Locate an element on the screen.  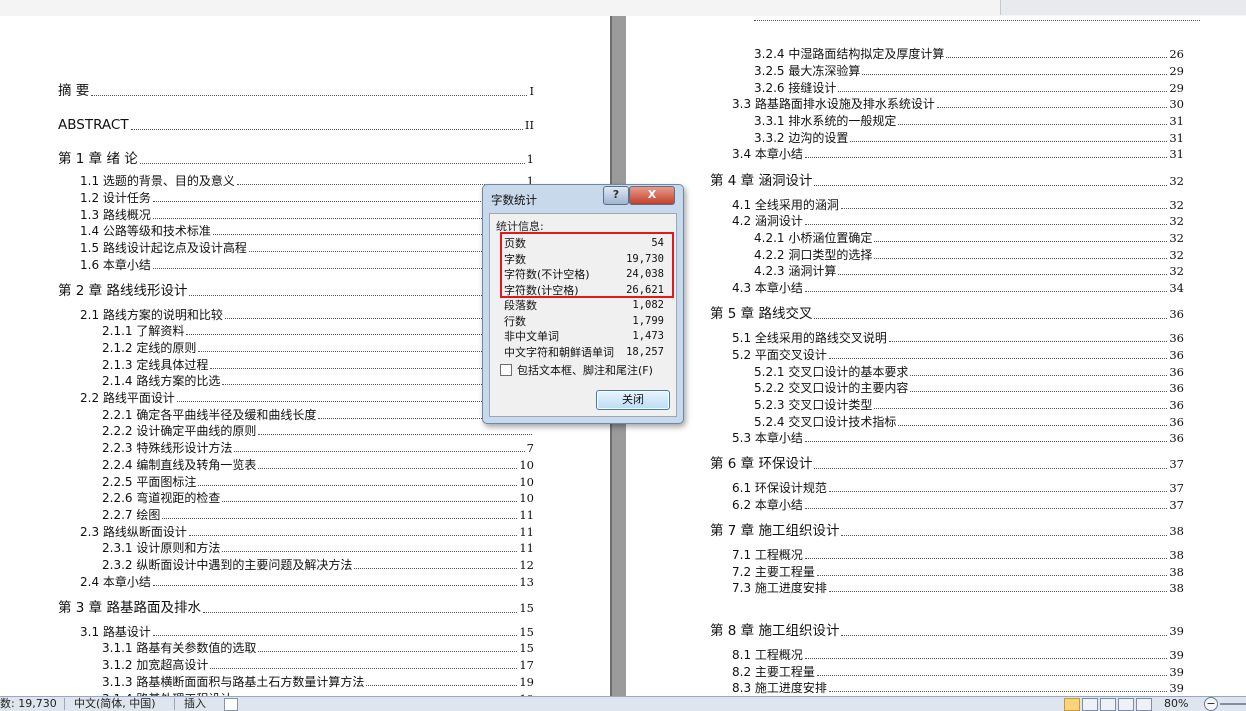
include-textboxes-checkbox: 包括文本框、脚注和尾注(F) is located at coordinates (576, 370).